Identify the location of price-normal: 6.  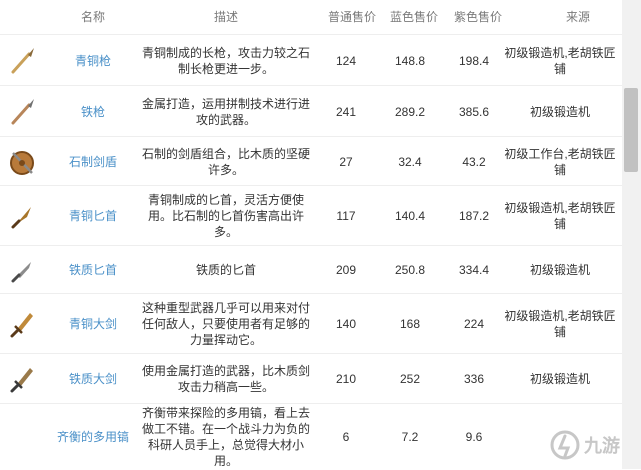
(346, 437).